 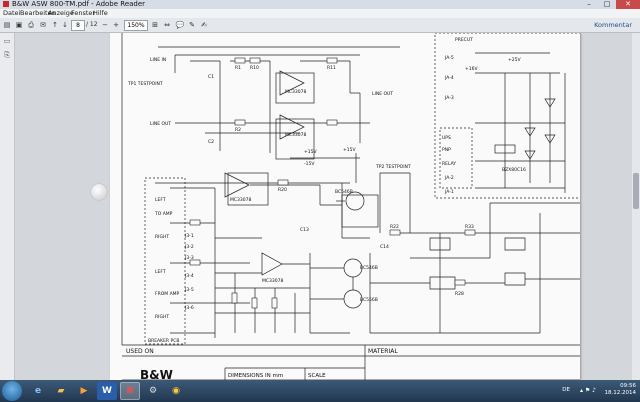 I want to click on label-c14: C14, so click(x=384, y=247).